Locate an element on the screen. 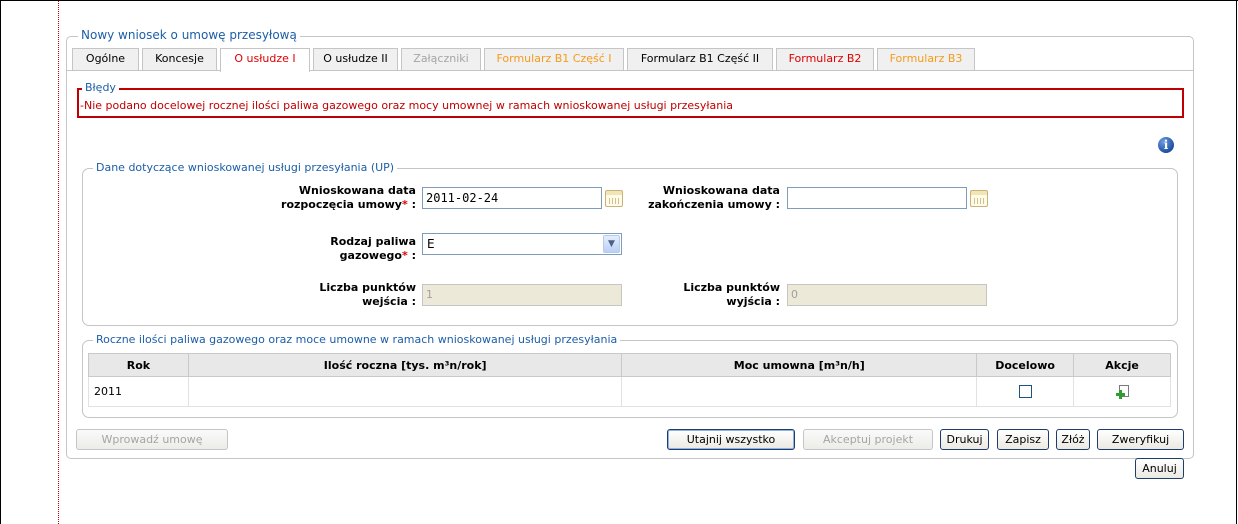 Image resolution: width=1238 pixels, height=524 pixels. fuel-type-label: Rodzaj paliwa gazowego* : is located at coordinates (348, 249).